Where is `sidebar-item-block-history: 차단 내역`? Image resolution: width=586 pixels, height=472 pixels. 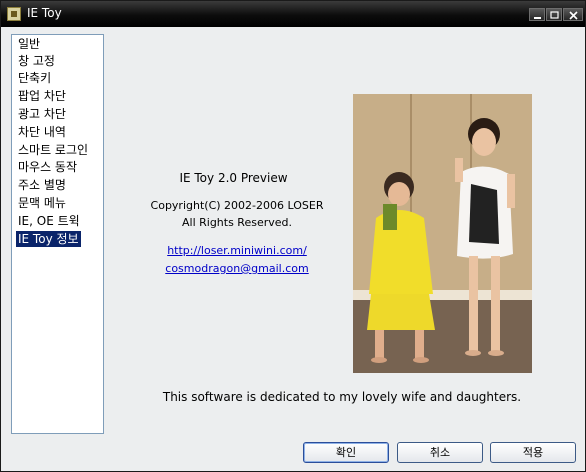
sidebar-item-block-history: 차단 내역 is located at coordinates (42, 132).